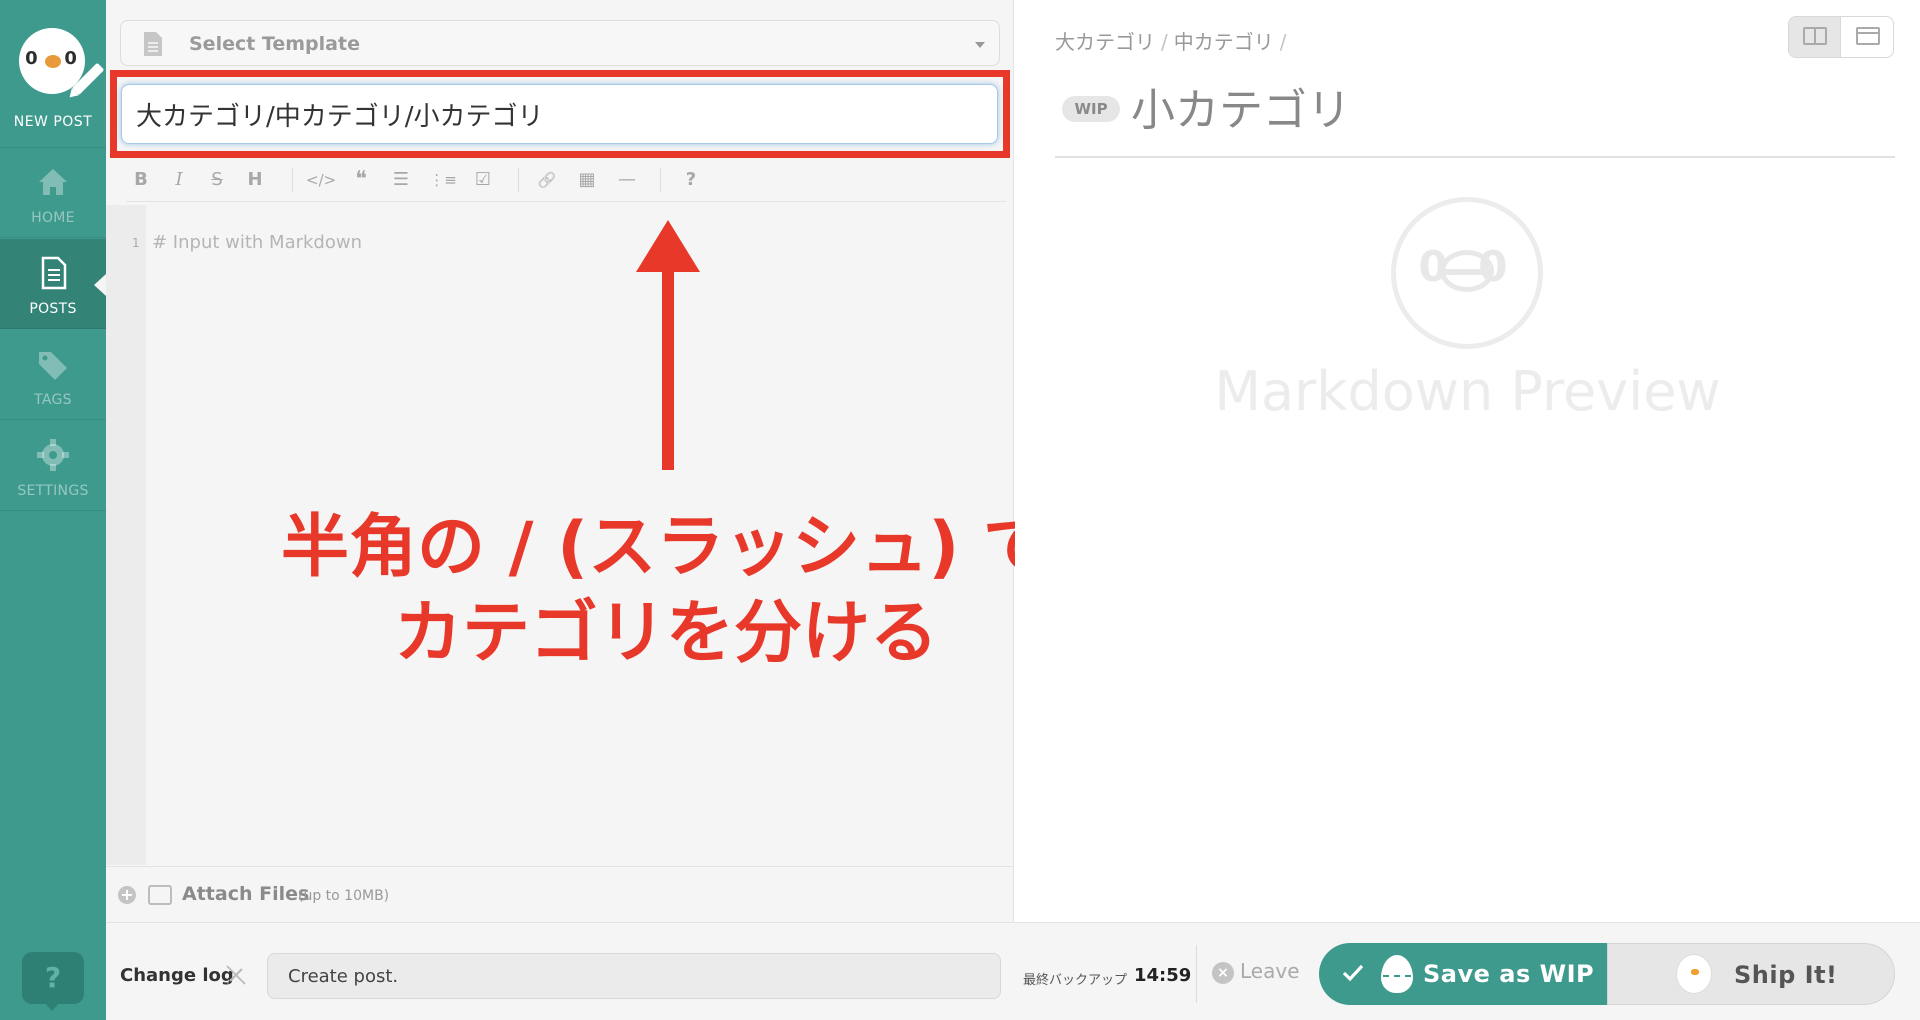  Describe the element at coordinates (1075, 980) in the screenshot. I see `last-backup-label: 最終バックアップ` at that location.